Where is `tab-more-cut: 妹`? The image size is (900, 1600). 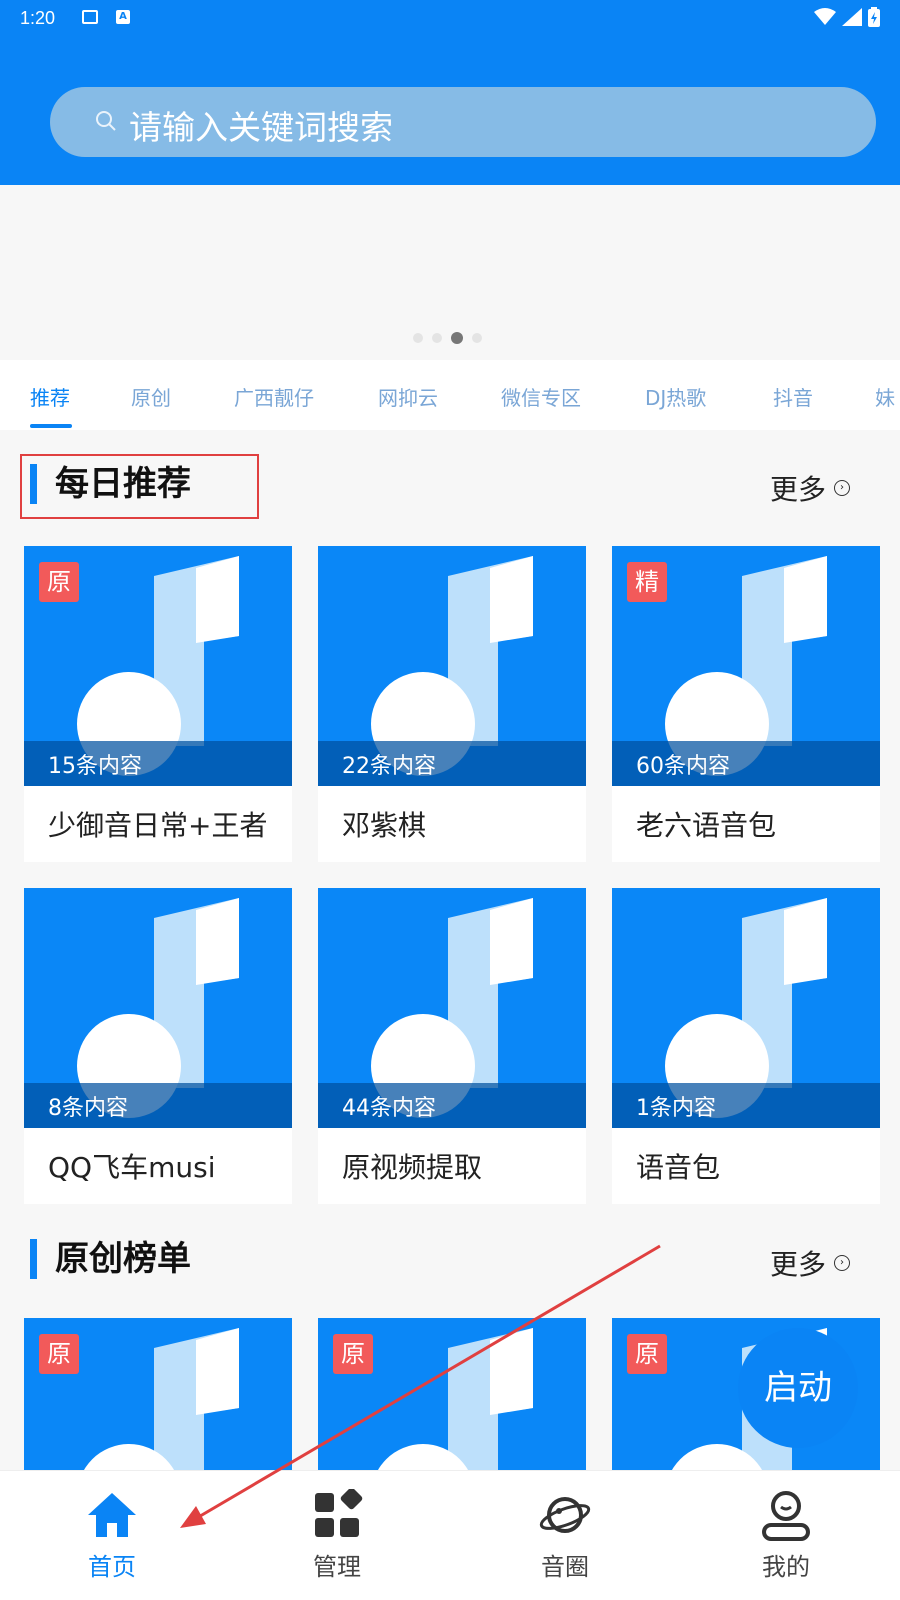 tab-more-cut: 妹 is located at coordinates (885, 396).